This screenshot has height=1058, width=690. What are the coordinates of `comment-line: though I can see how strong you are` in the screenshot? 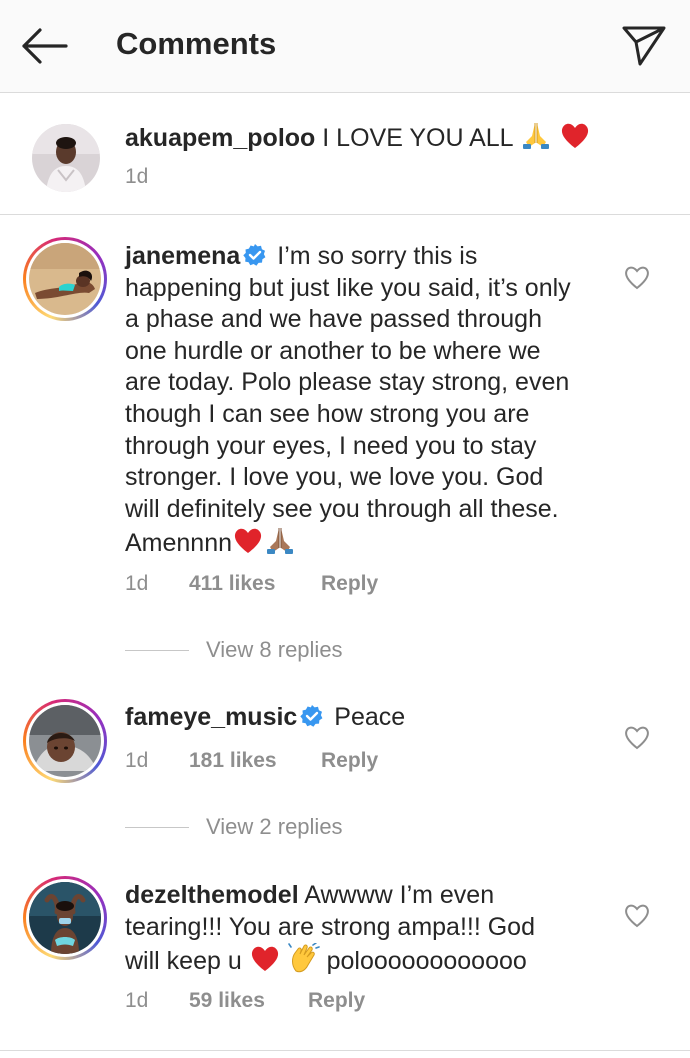 It's located at (327, 413).